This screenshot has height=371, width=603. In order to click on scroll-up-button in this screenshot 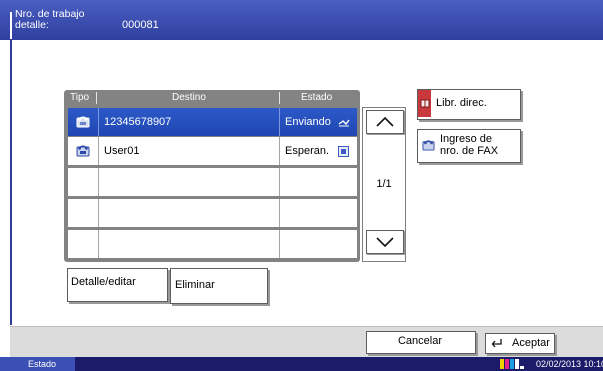, I will do `click(385, 122)`.